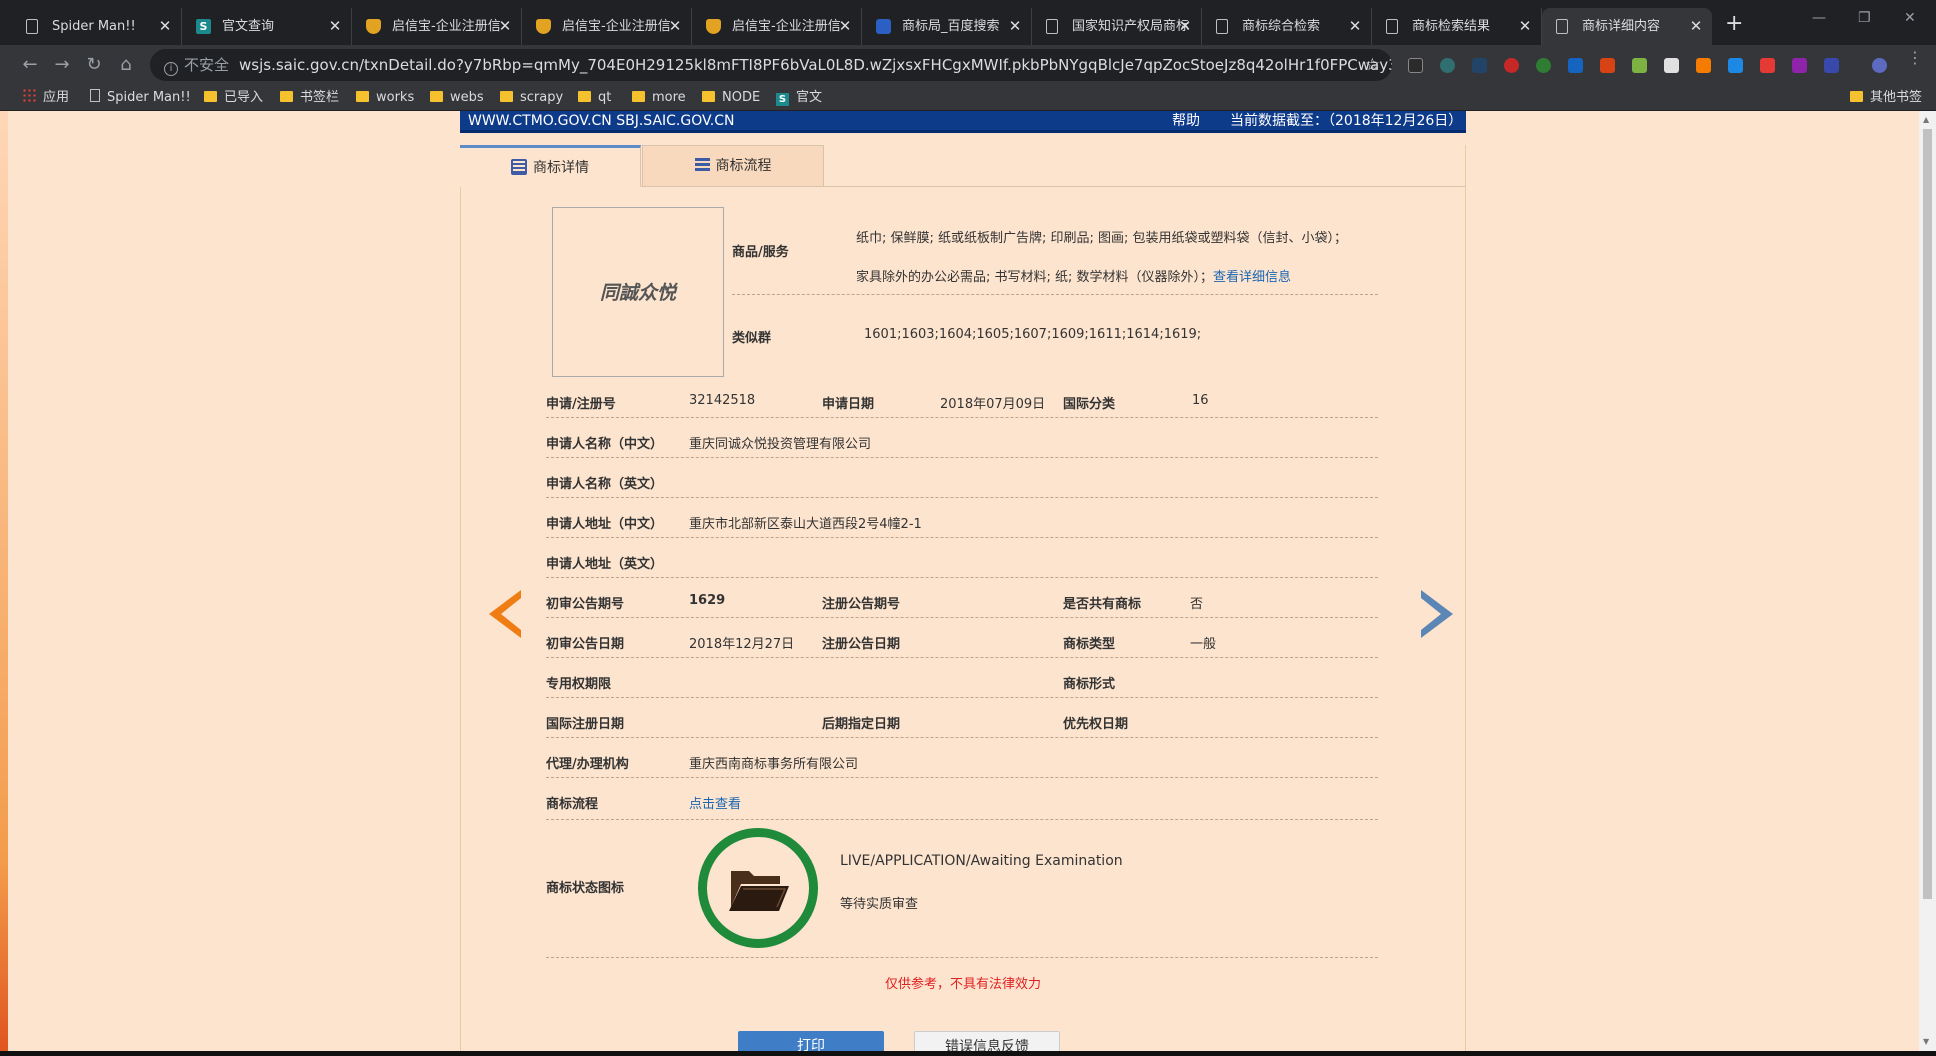 This screenshot has width=1936, height=1056. I want to click on tab-title: 国家知识产权局商标, so click(1131, 26).